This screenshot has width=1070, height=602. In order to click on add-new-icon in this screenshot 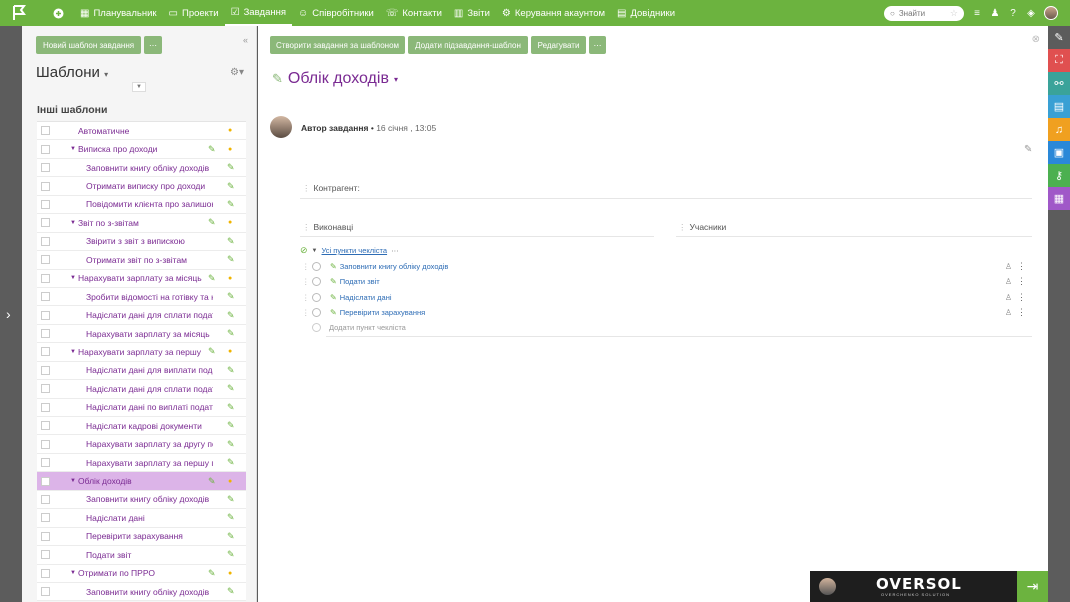, I will do `click(58, 13)`.